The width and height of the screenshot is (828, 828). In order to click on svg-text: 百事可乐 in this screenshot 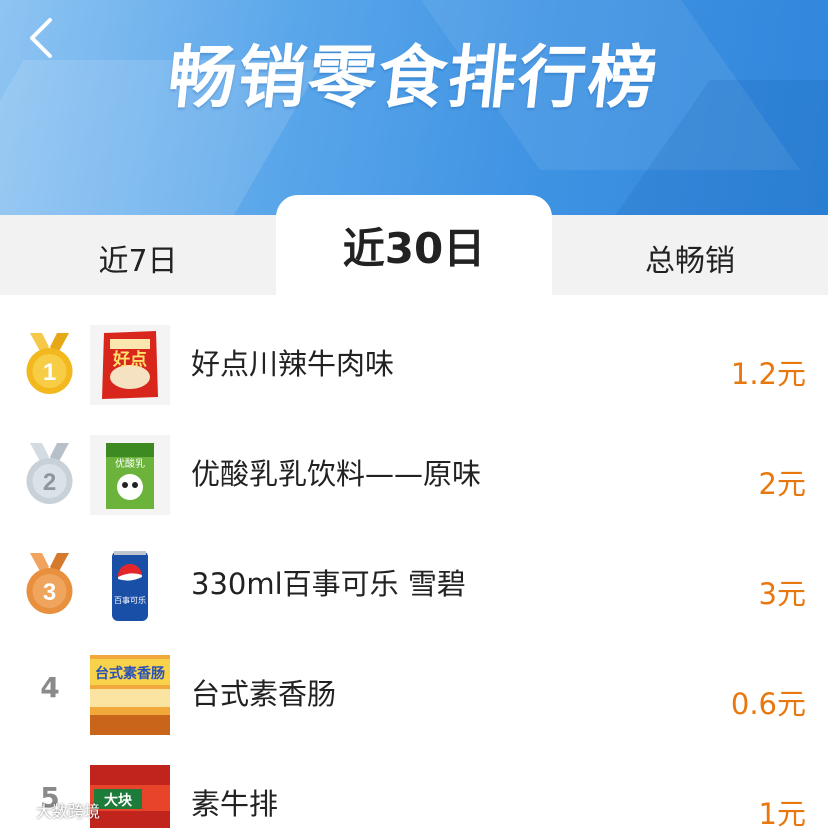, I will do `click(130, 600)`.